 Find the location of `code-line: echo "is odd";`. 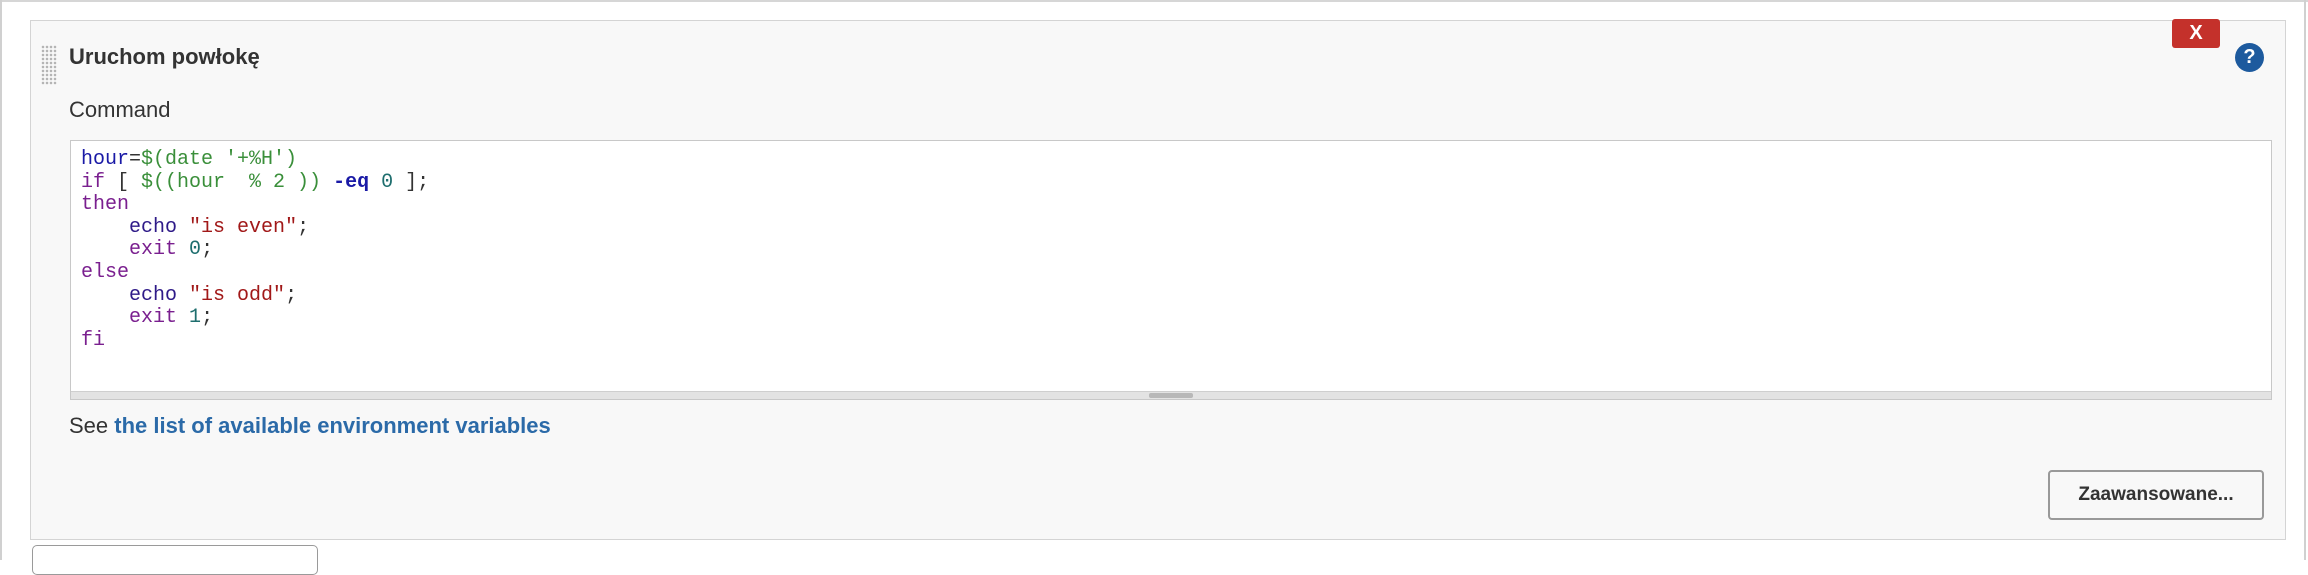

code-line: echo "is odd"; is located at coordinates (213, 295).